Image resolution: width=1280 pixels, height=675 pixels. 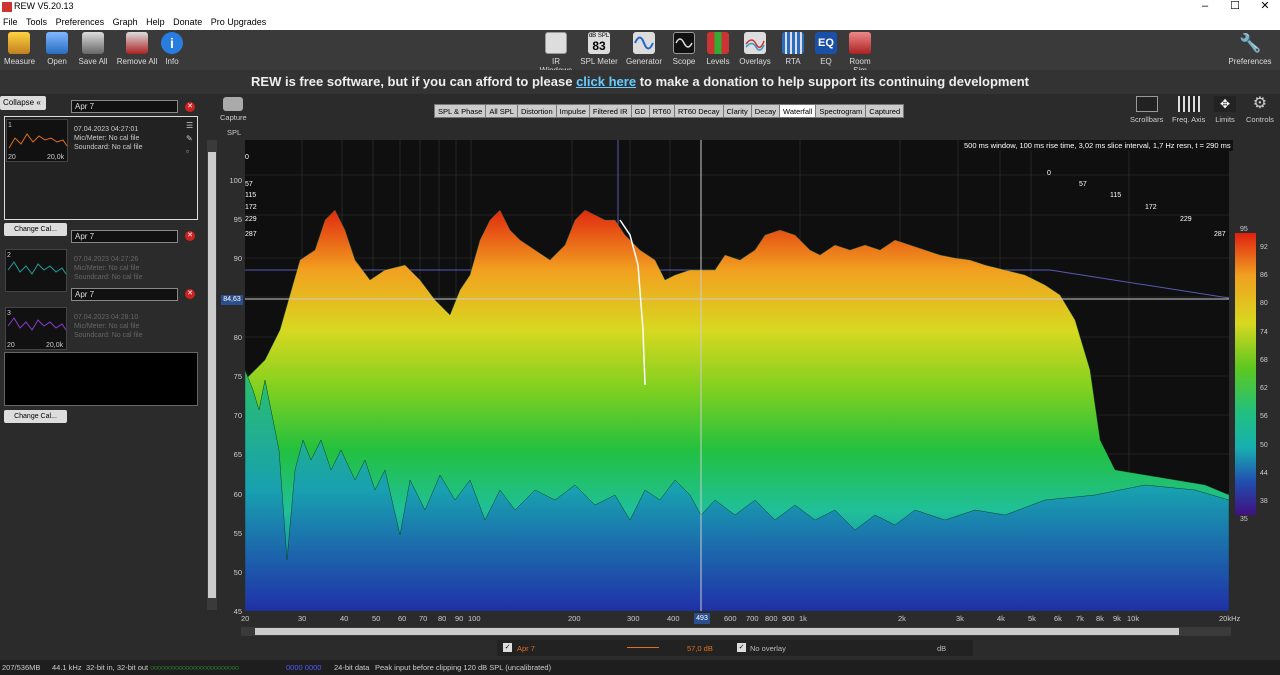 What do you see at coordinates (1225, 110) in the screenshot?
I see `limits-button: ✥ Limits` at bounding box center [1225, 110].